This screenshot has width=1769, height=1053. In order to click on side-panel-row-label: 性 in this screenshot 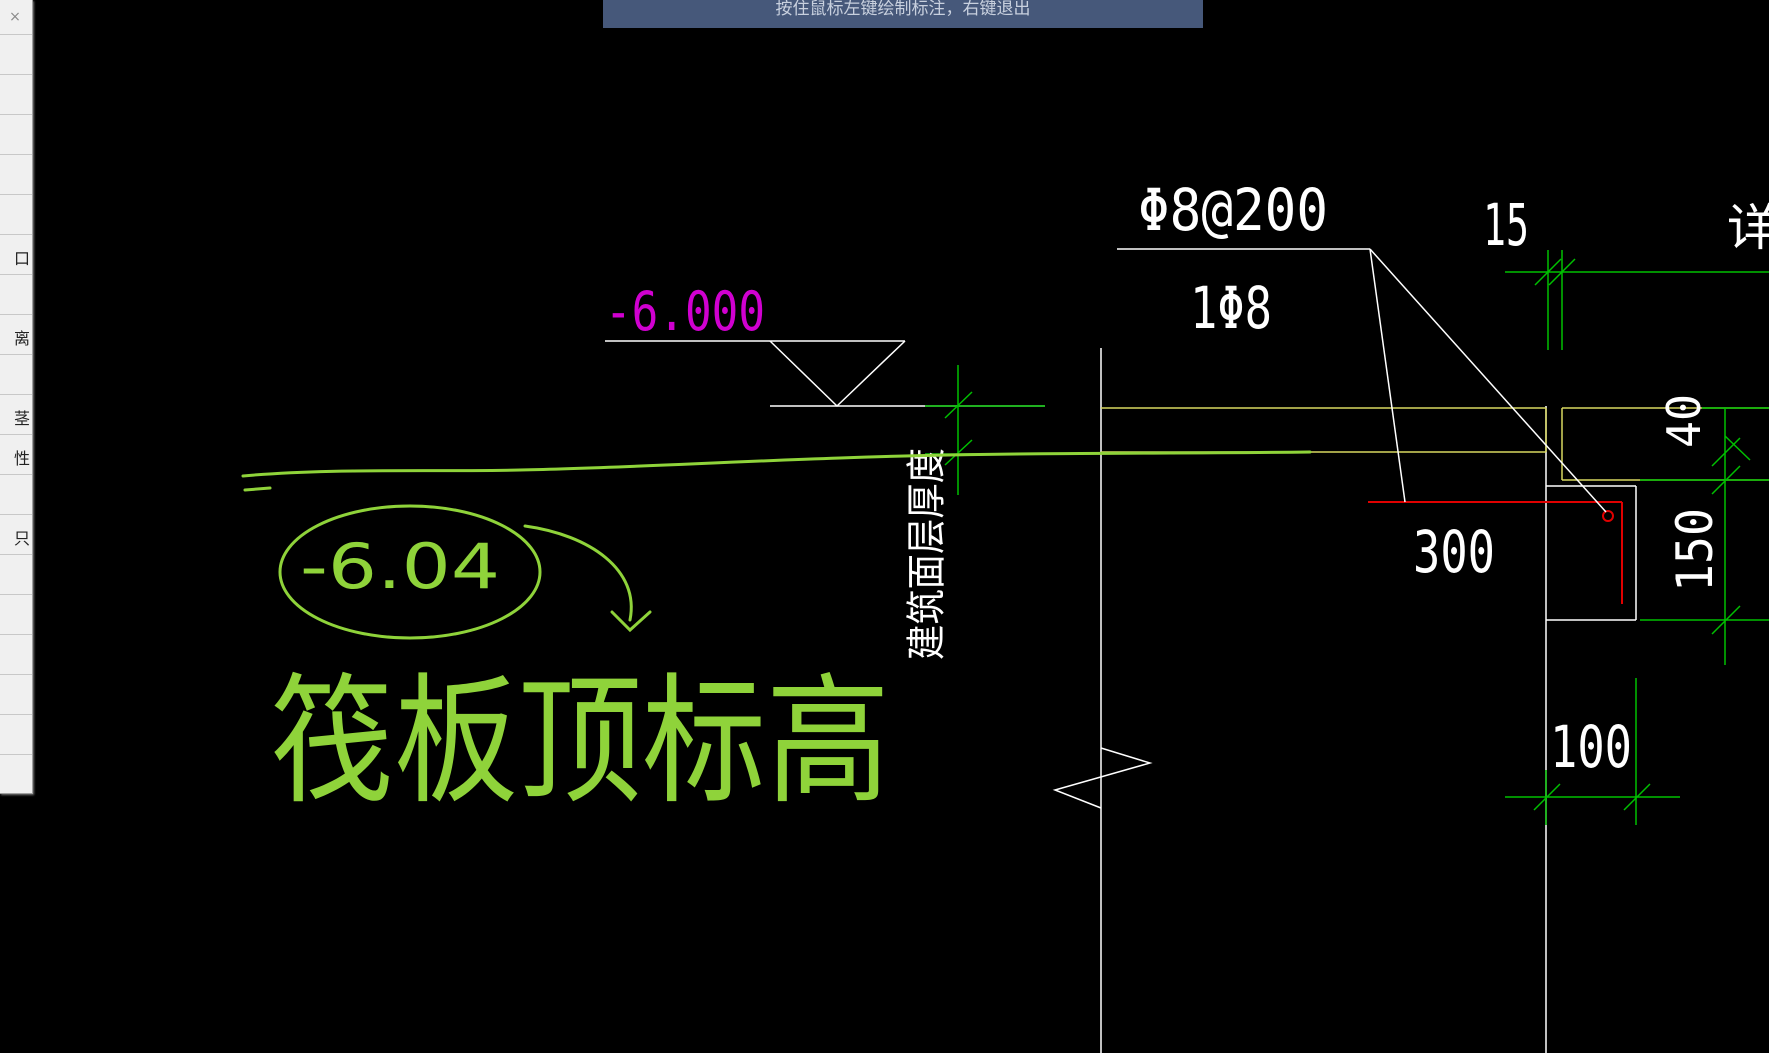, I will do `click(21, 458)`.